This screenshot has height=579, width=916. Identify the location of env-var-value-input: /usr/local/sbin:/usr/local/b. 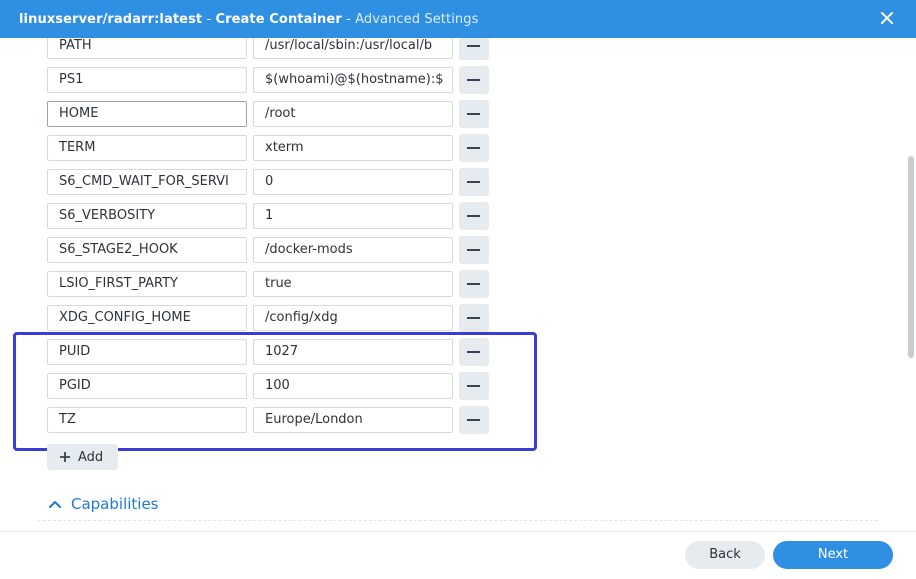
(353, 48).